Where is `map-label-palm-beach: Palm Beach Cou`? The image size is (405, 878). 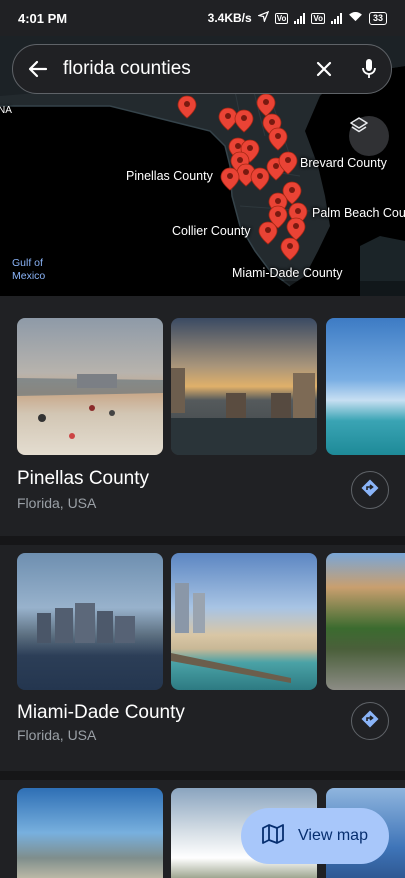
map-label-palm-beach: Palm Beach Cou is located at coordinates (358, 213).